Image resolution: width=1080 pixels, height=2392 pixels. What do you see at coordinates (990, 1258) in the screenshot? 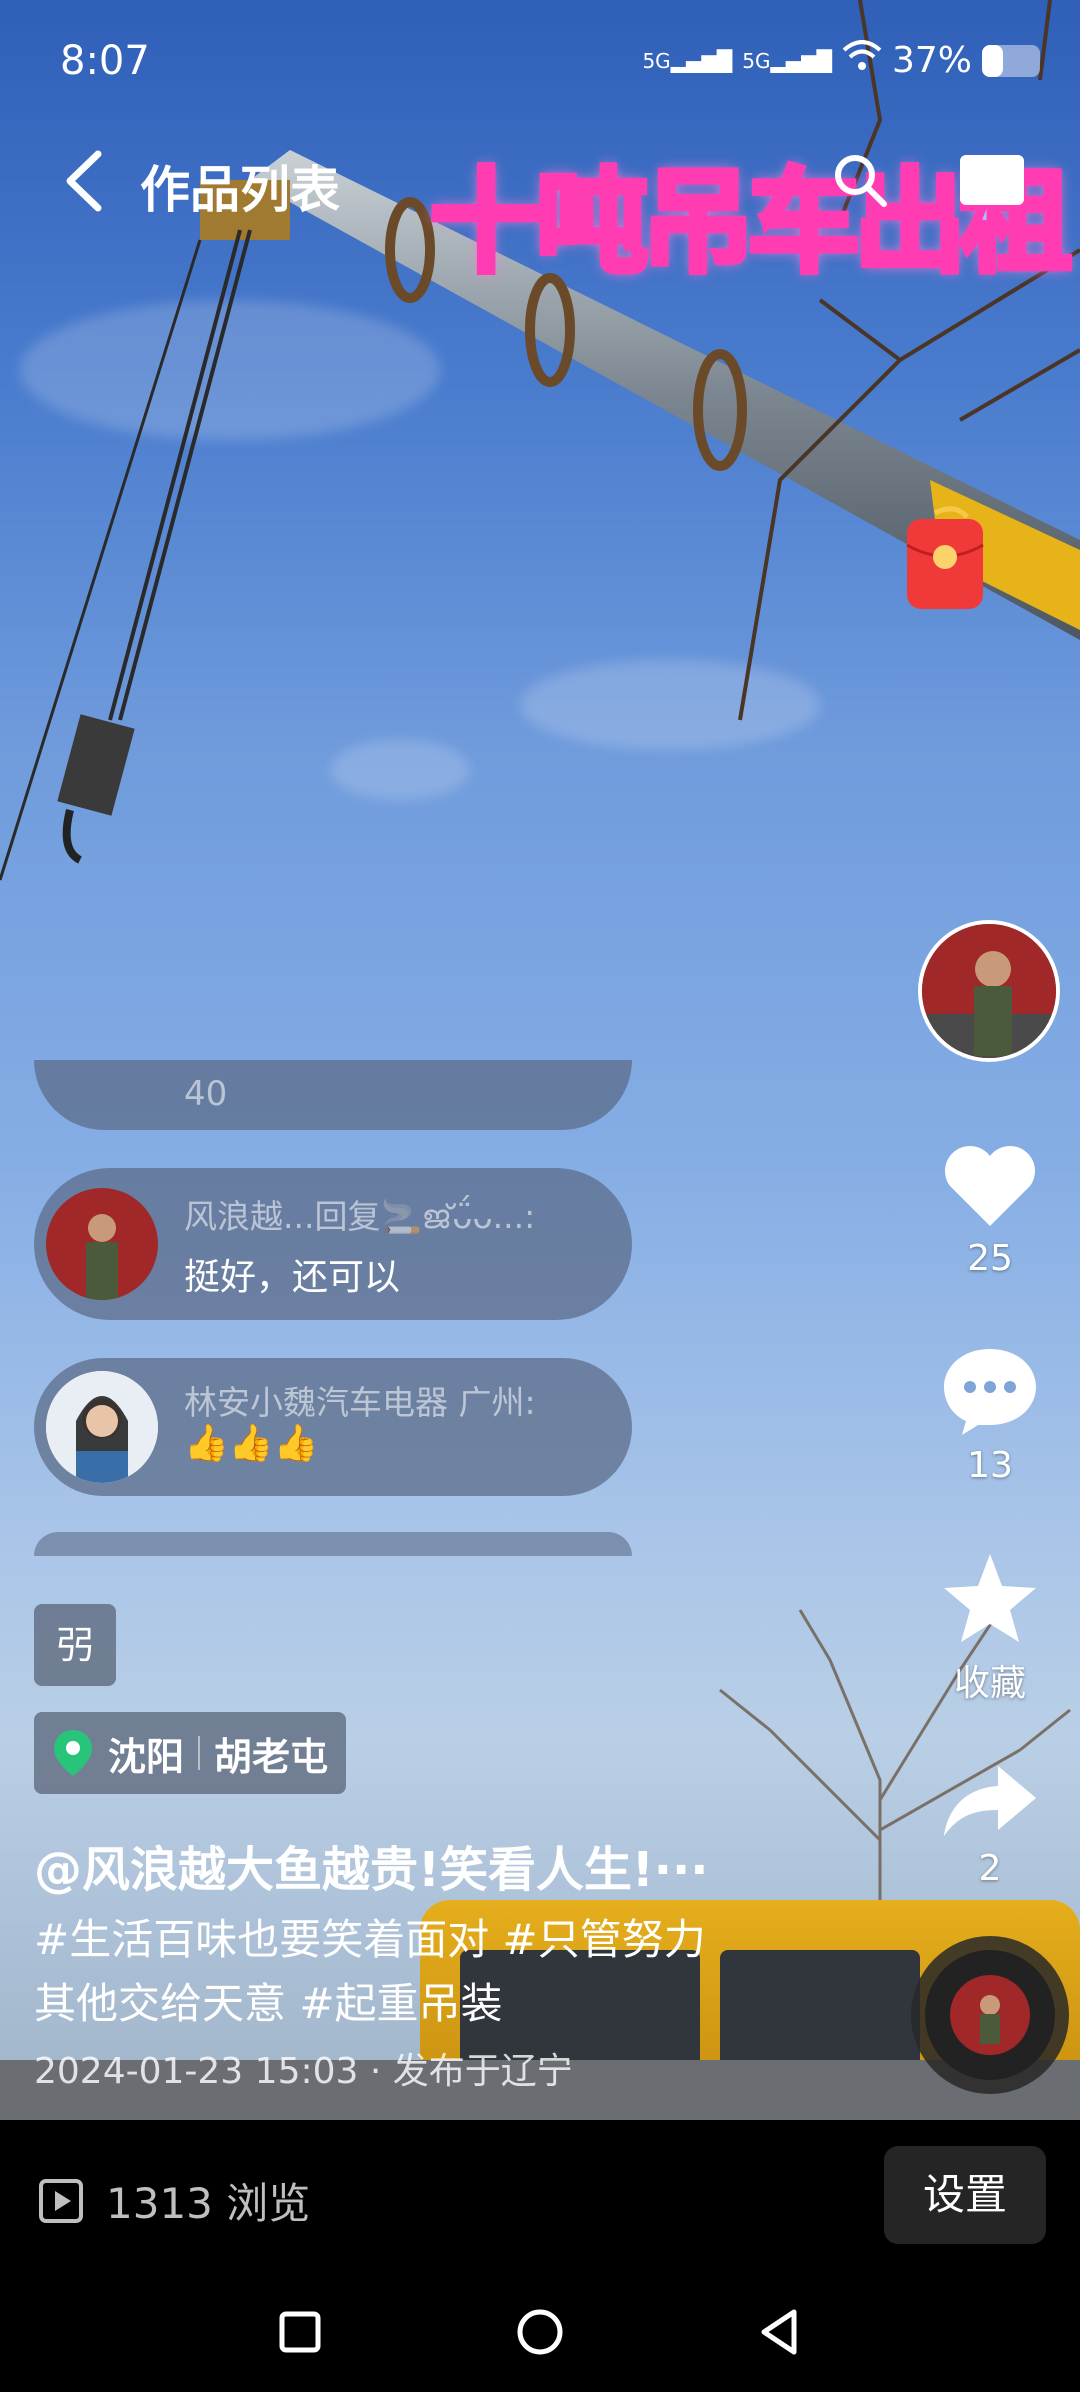
I see `like-count: 25` at bounding box center [990, 1258].